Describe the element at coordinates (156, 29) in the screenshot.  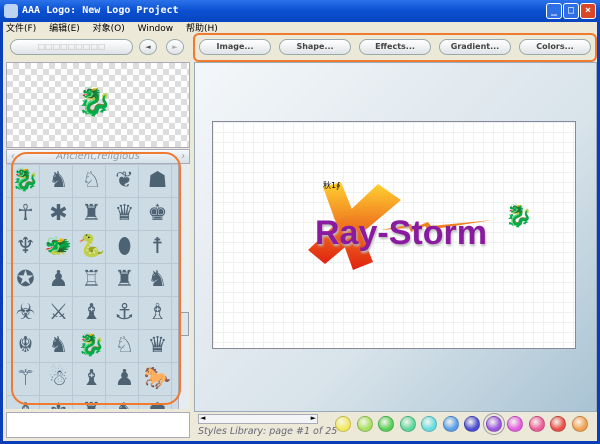
I see `menu-window: Window` at that location.